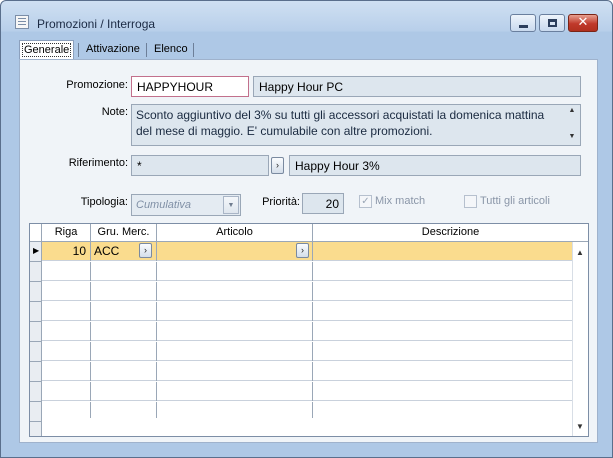  I want to click on tab-generale: Generale, so click(46, 50).